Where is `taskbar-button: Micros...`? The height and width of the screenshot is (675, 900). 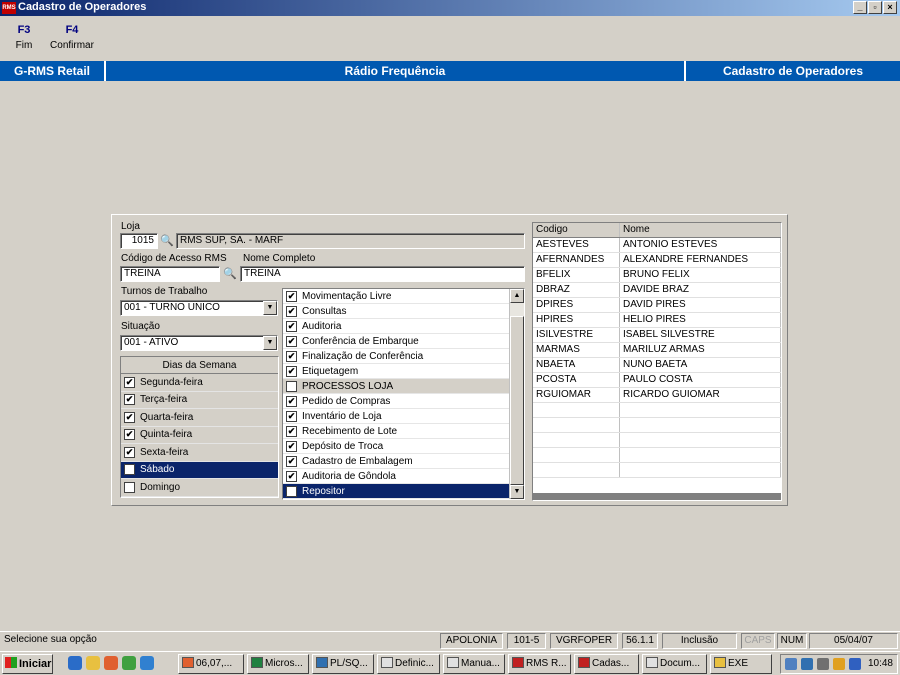 taskbar-button: Micros... is located at coordinates (278, 664).